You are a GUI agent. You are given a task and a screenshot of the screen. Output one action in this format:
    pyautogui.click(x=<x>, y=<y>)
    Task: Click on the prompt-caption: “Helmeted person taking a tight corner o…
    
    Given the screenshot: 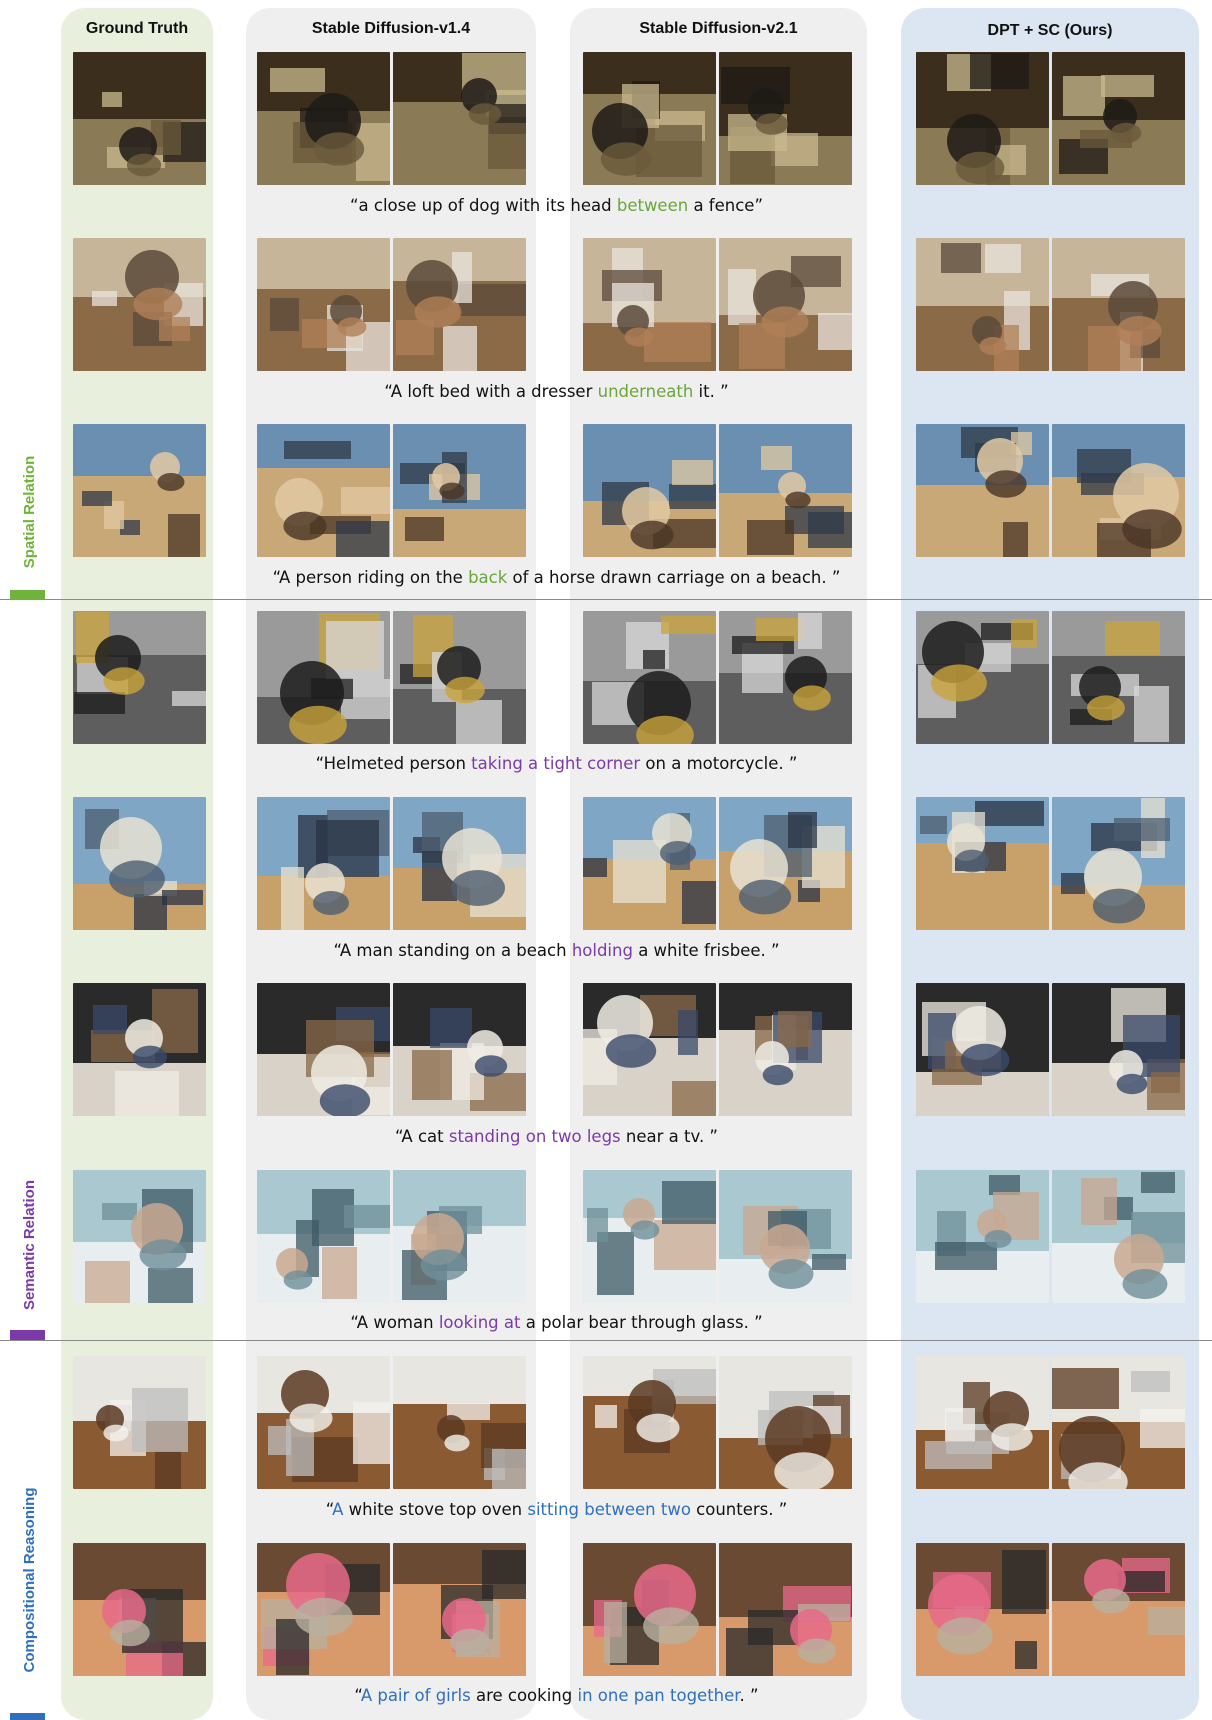 What is the action you would take?
    pyautogui.click(x=556, y=763)
    